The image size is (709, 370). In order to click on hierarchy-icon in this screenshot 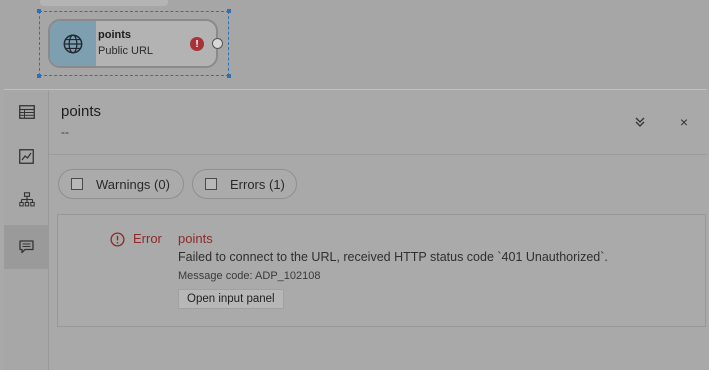, I will do `click(26, 199)`.